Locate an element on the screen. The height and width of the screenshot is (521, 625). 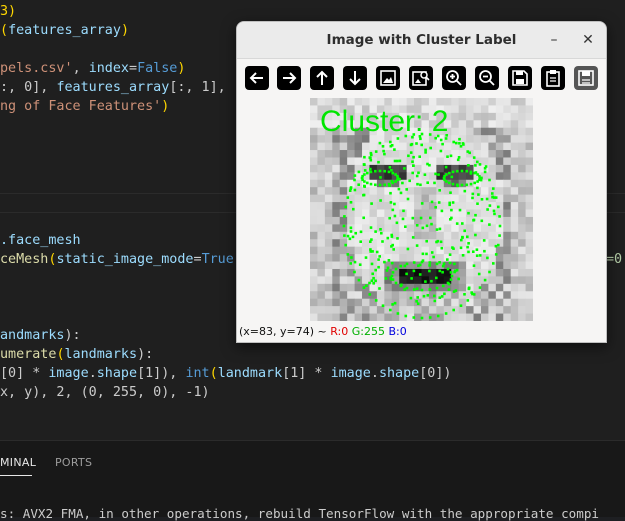
code-token: landmarks is located at coordinates (101, 354).